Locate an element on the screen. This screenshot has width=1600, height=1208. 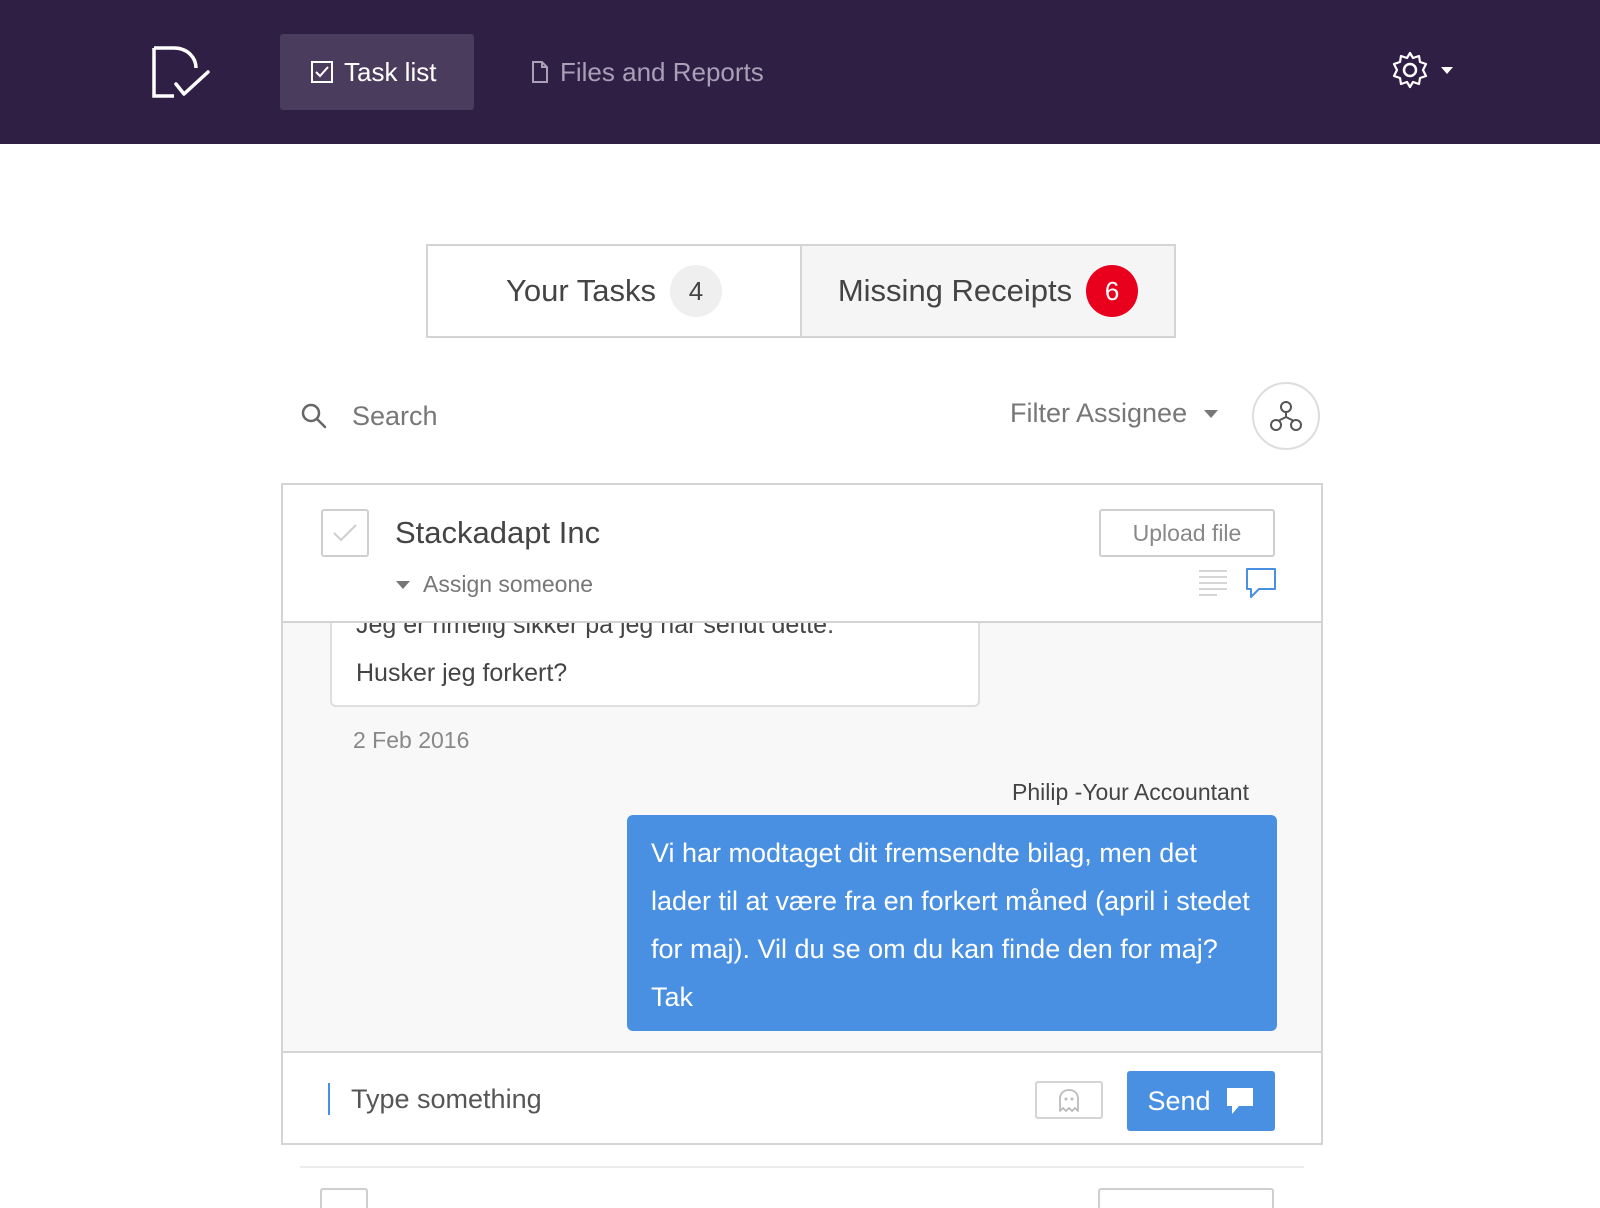
emoji-button is located at coordinates (1069, 1100).